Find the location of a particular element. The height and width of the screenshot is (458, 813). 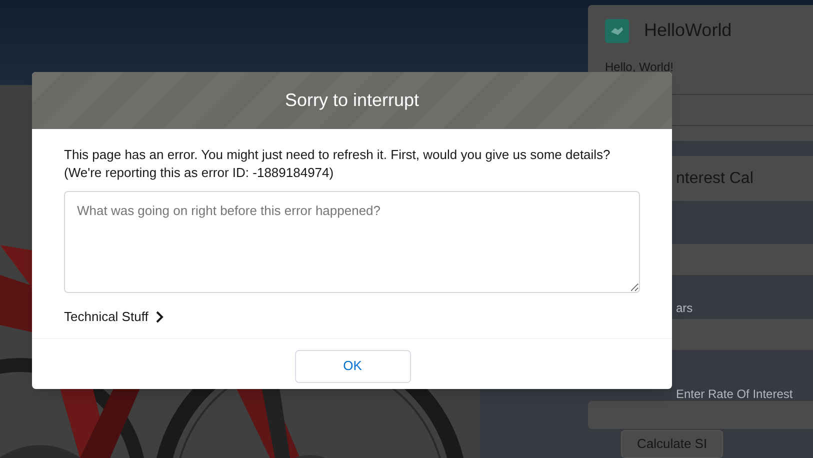

technical-stuff-toggle: Technical Stuff is located at coordinates (114, 316).